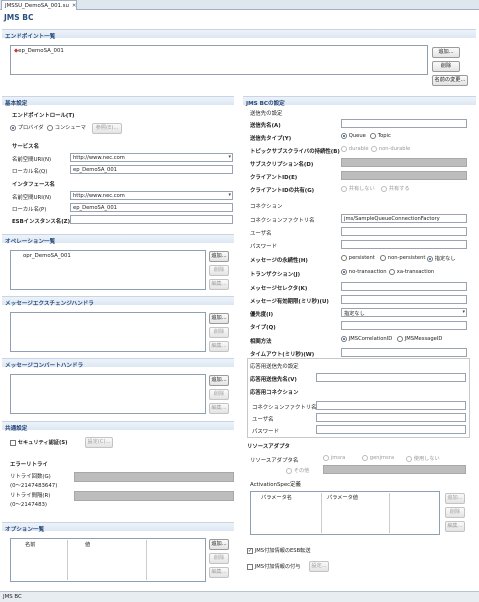 Image resolution: width=479 pixels, height=602 pixels. I want to click on page-title: JMS BC, so click(19, 17).